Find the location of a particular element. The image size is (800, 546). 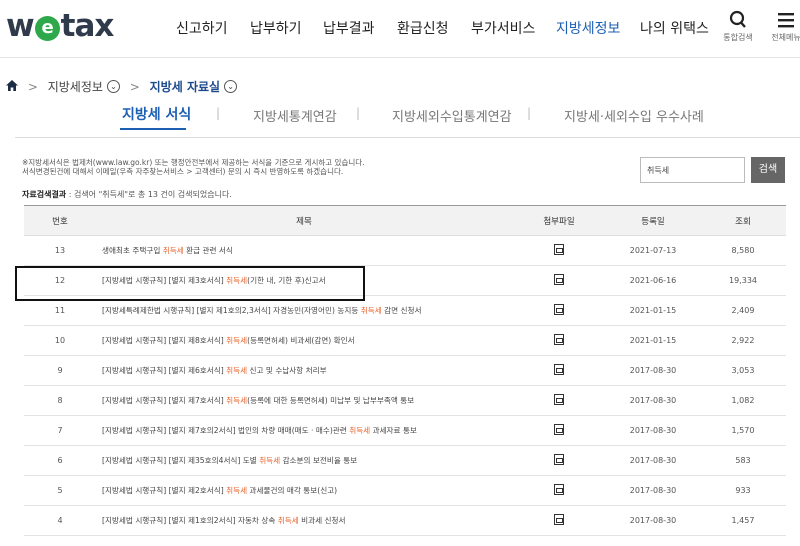

breadcrumb-level2: 지방세 자료실 is located at coordinates (185, 87).